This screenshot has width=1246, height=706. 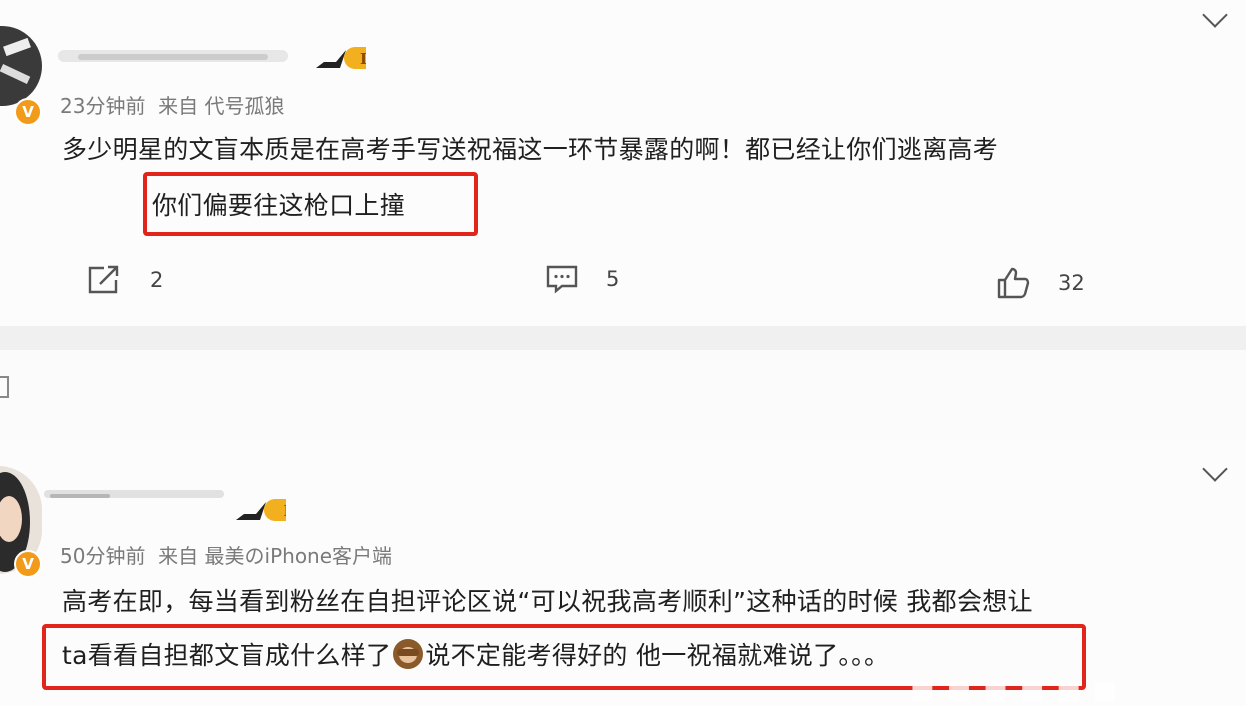 I want to click on like-action: 32, so click(x=1040, y=283).